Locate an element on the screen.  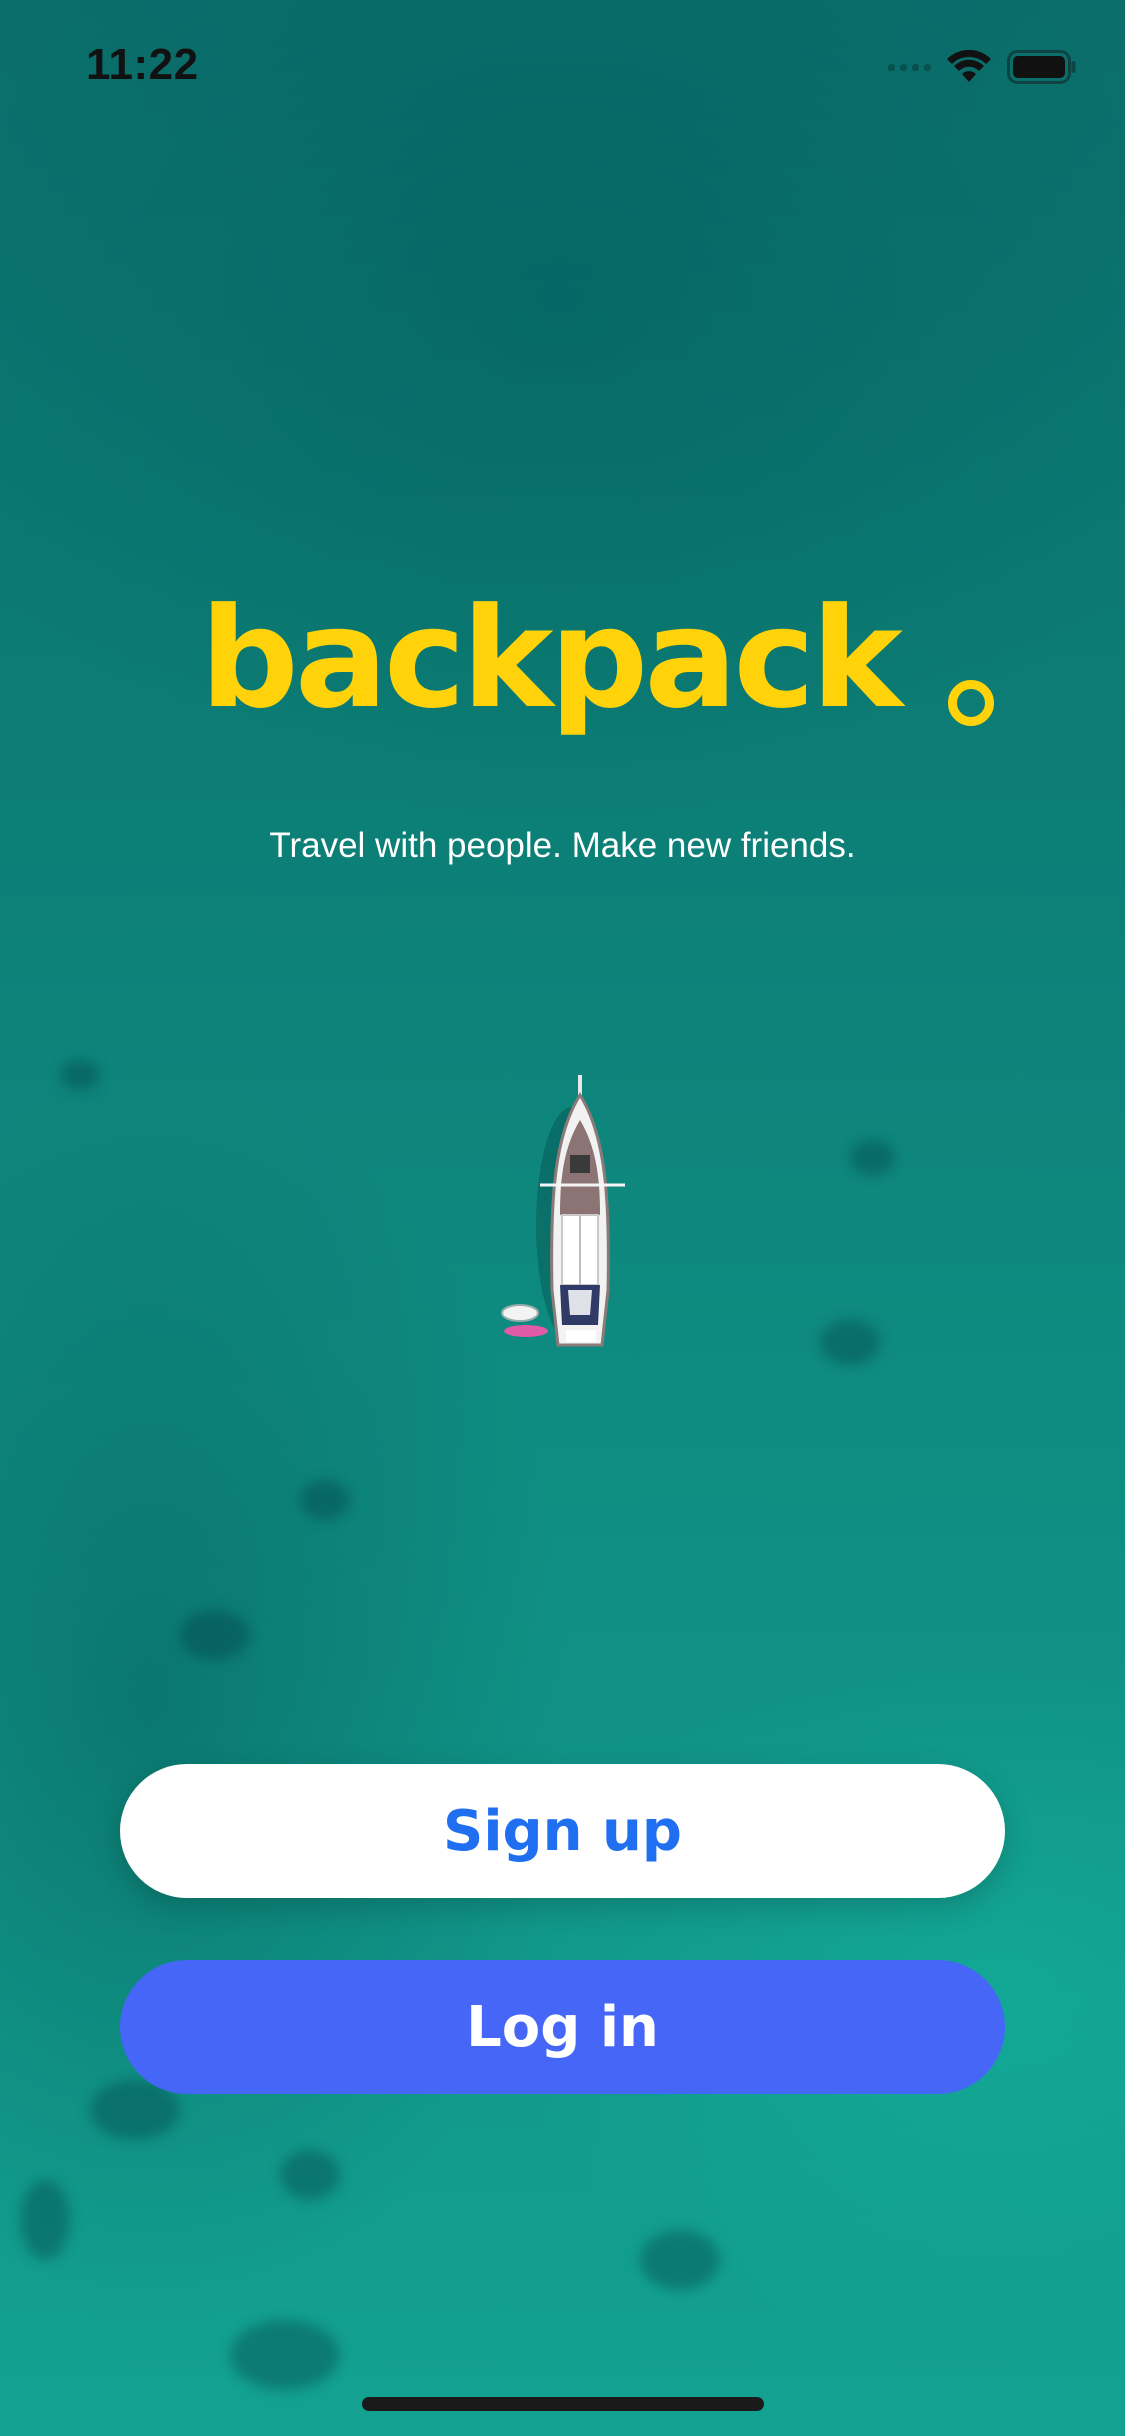
logo-dot-icon is located at coordinates (971, 703).